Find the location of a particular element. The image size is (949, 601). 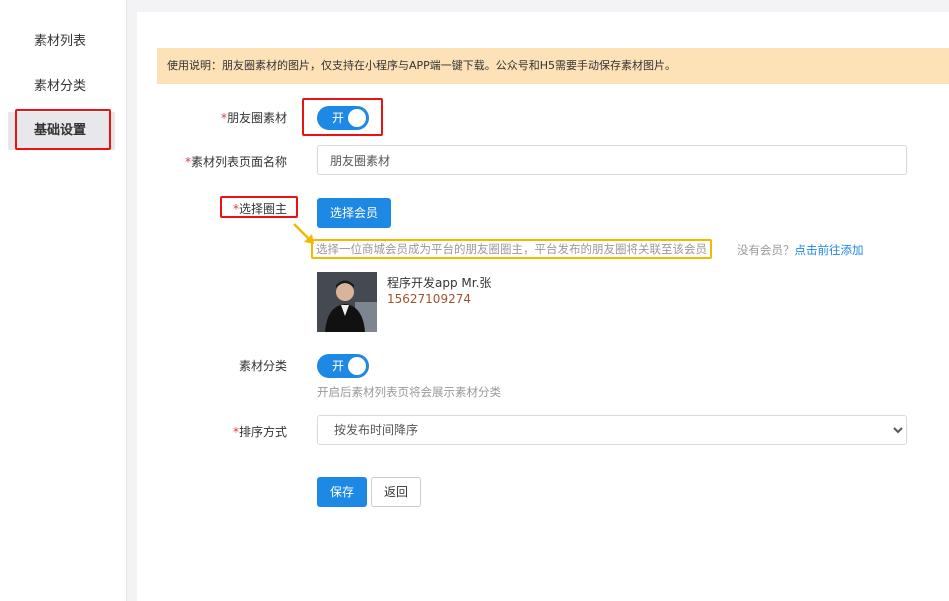

highlight-box-basic-settings is located at coordinates (63, 129).